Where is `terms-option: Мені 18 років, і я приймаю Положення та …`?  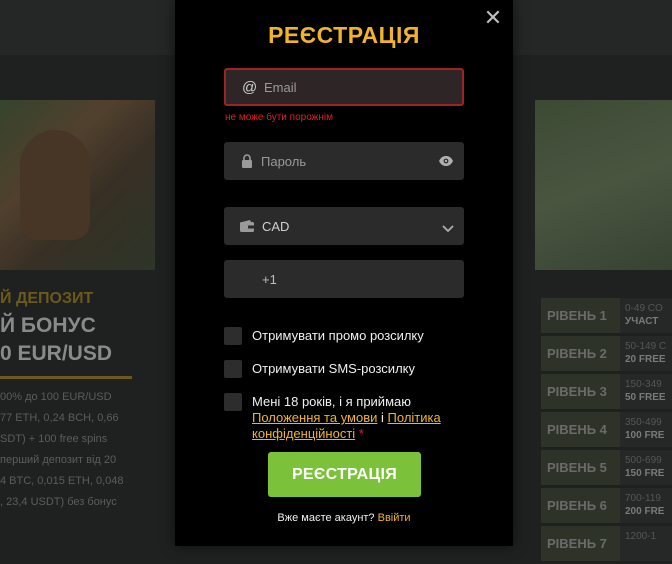 terms-option: Мені 18 років, і я приймаю Положення та … is located at coordinates (338, 417).